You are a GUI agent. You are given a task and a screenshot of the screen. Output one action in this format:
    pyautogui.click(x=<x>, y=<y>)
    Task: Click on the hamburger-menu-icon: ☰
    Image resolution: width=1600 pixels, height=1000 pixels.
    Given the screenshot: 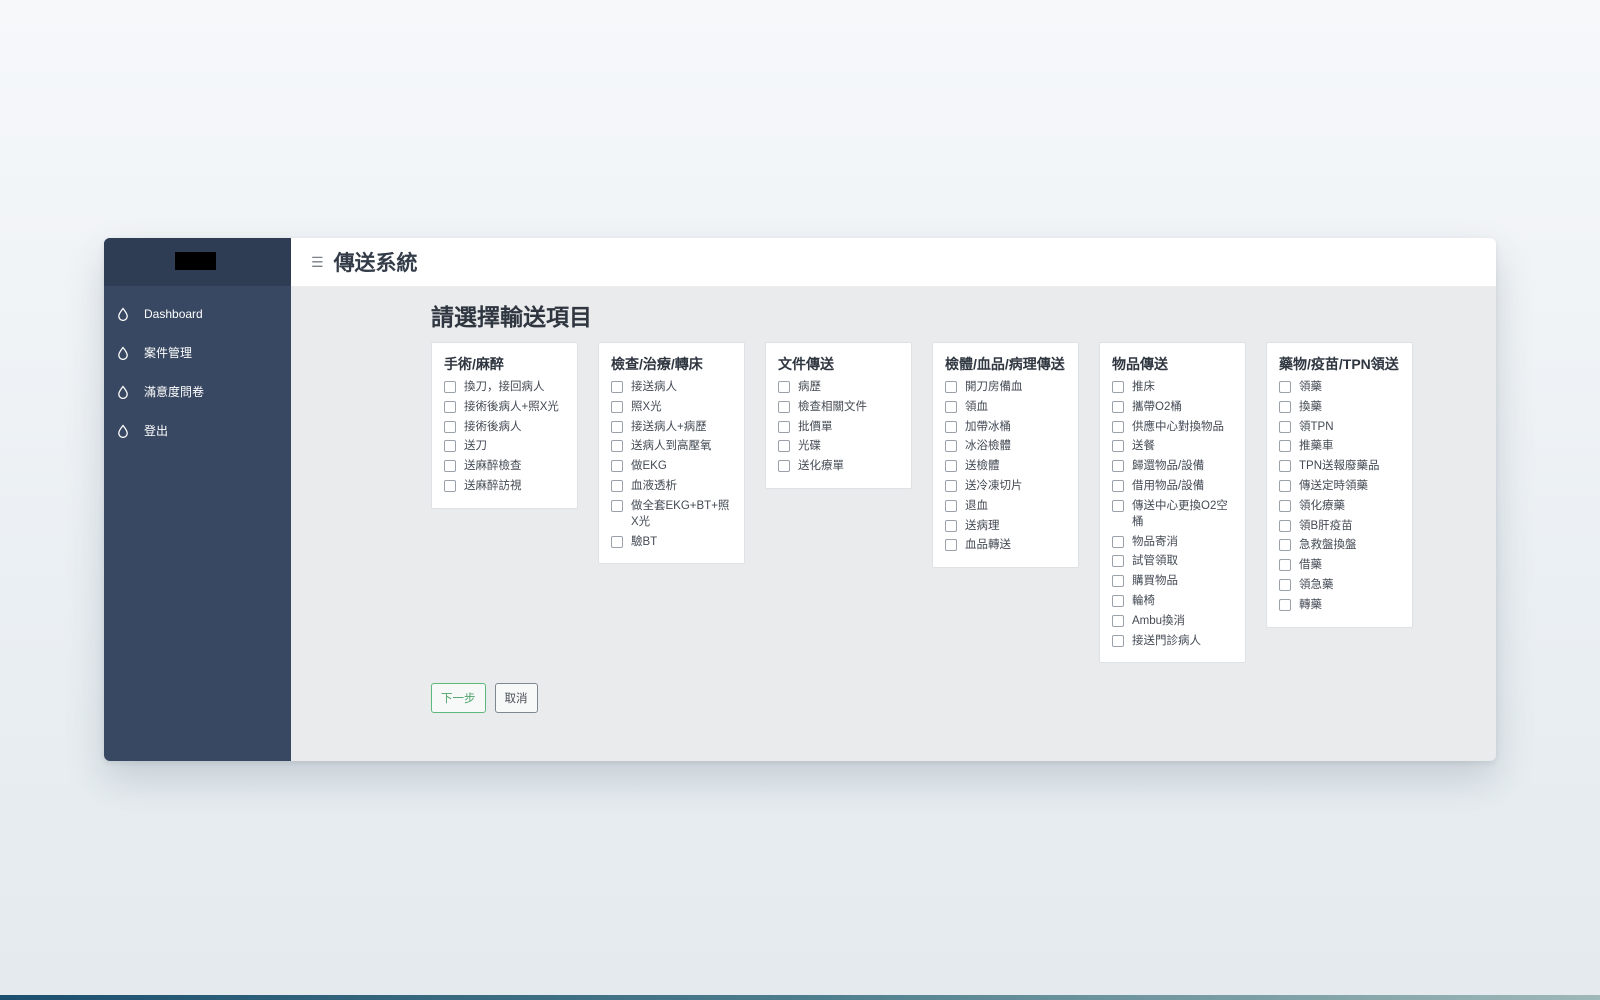 What is the action you would take?
    pyautogui.click(x=317, y=262)
    